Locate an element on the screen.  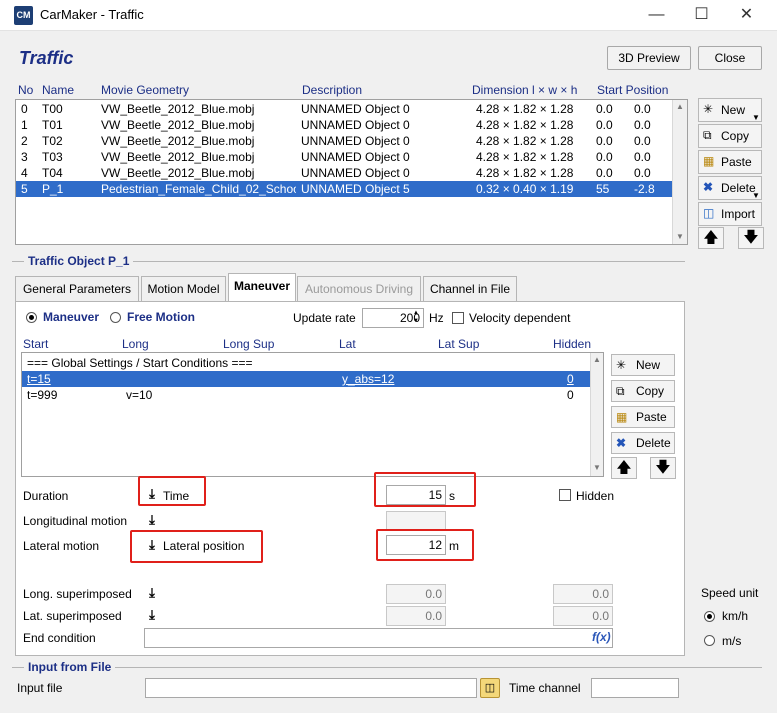
title-bar: CM CarMaker - Traffic — ☐ ✕ is located at coordinates (388, 15).